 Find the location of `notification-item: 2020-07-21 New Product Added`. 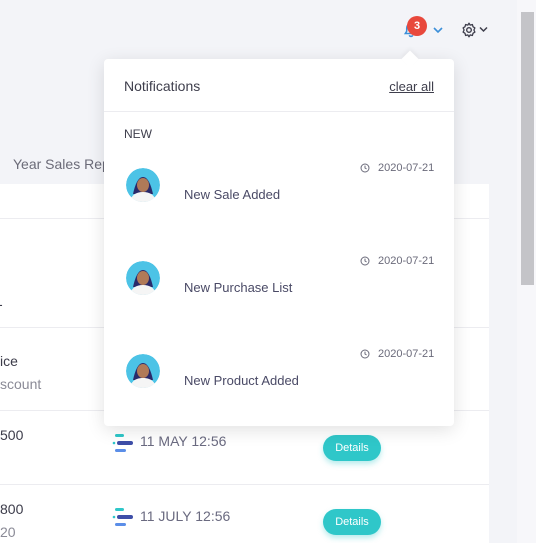

notification-item: 2020-07-21 New Product Added is located at coordinates (279, 388).